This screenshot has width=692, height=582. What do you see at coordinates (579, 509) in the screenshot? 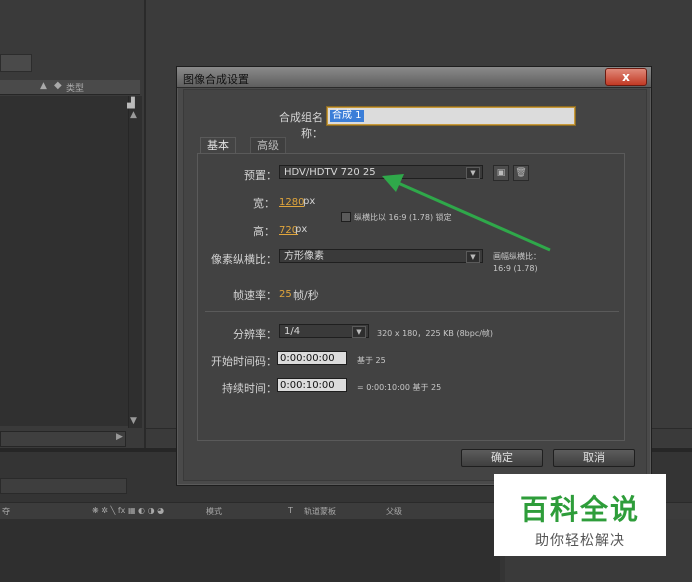
I see `watermark-main-text: 百科全说` at bounding box center [579, 509].